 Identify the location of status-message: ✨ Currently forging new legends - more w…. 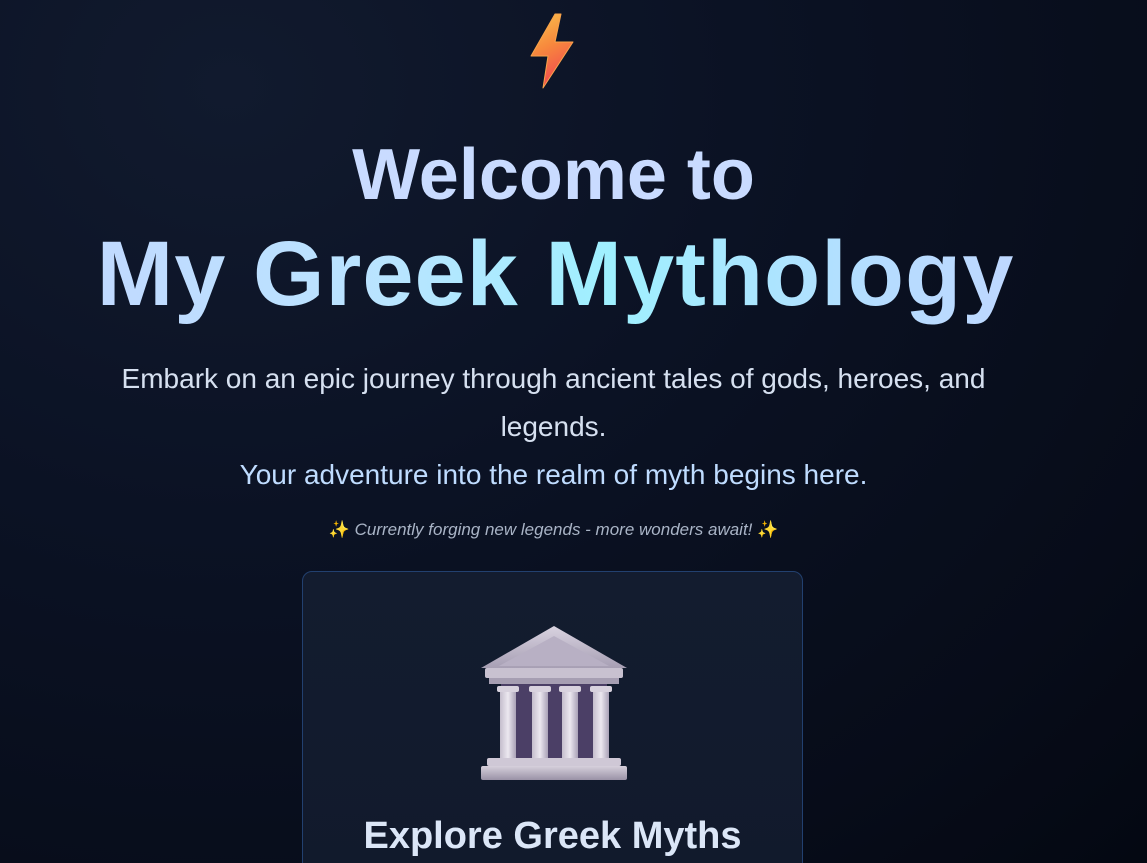
(553, 530).